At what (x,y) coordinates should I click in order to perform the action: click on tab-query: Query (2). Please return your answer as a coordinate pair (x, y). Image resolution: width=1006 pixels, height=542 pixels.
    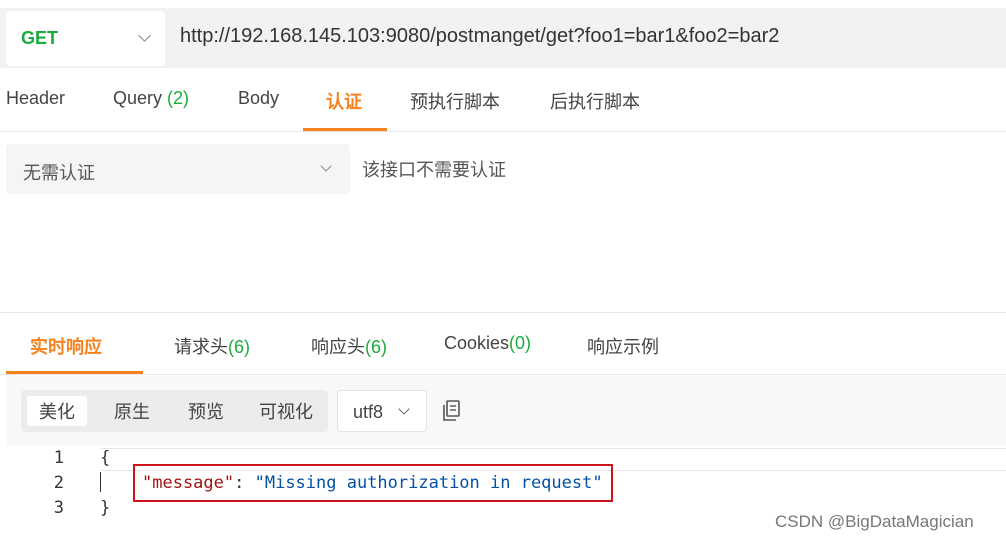
    Looking at the image, I should click on (151, 98).